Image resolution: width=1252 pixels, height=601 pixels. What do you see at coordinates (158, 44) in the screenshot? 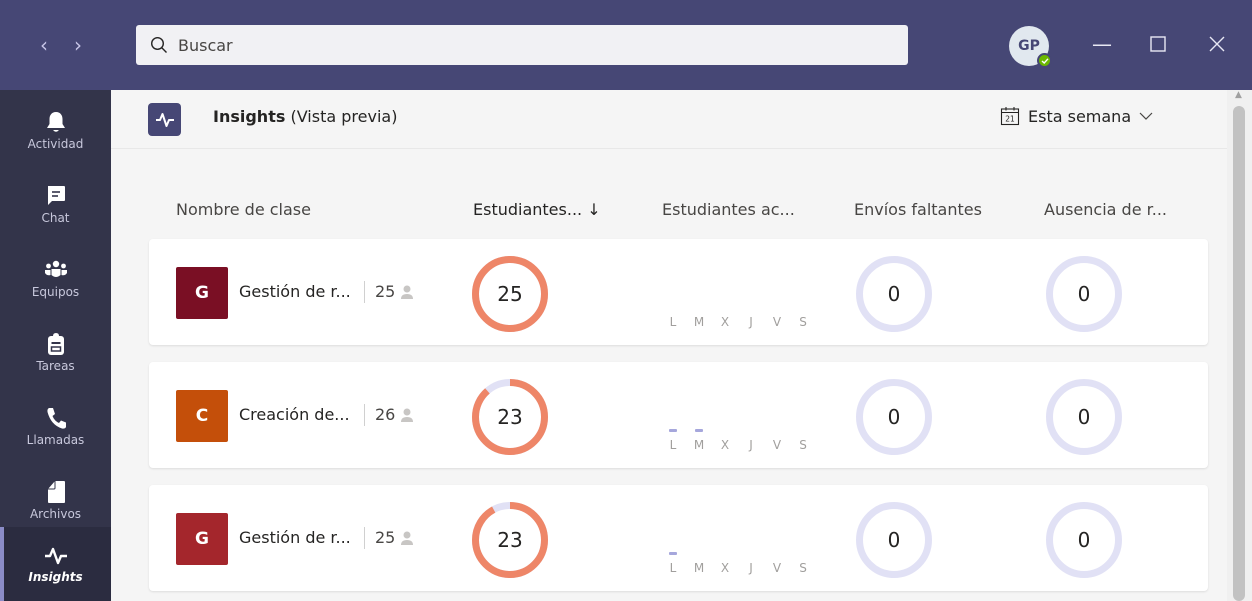
I see `search-icon` at bounding box center [158, 44].